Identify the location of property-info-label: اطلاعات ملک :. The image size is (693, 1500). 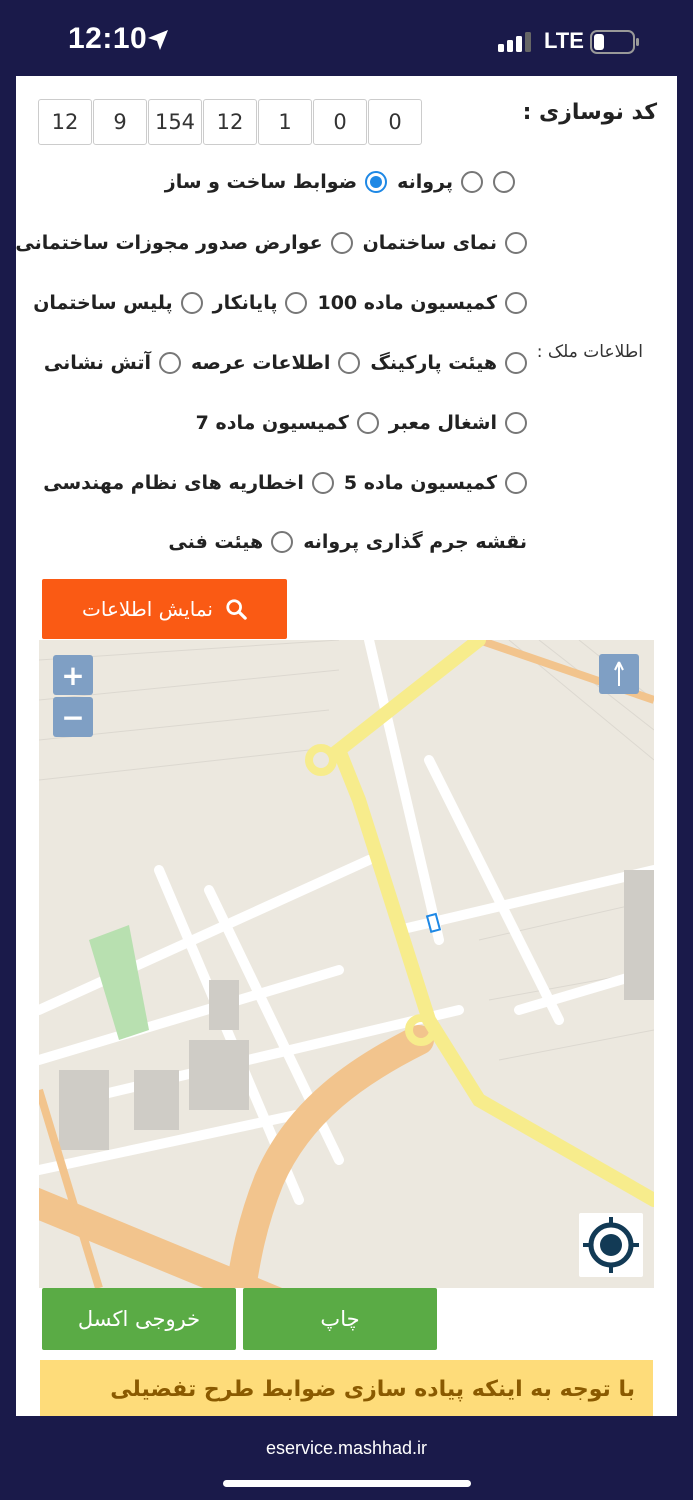
(589, 352).